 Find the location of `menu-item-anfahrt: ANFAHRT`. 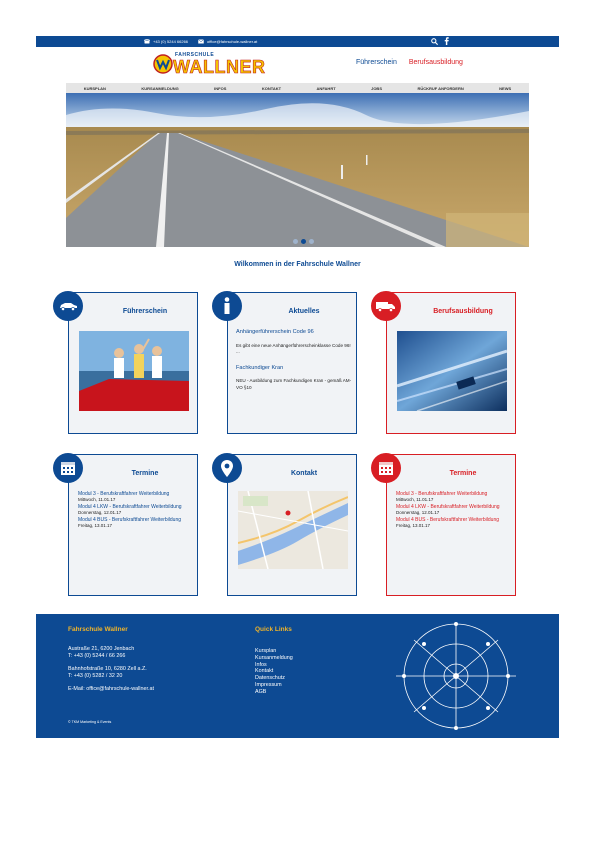

menu-item-anfahrt: ANFAHRT is located at coordinates (326, 88).